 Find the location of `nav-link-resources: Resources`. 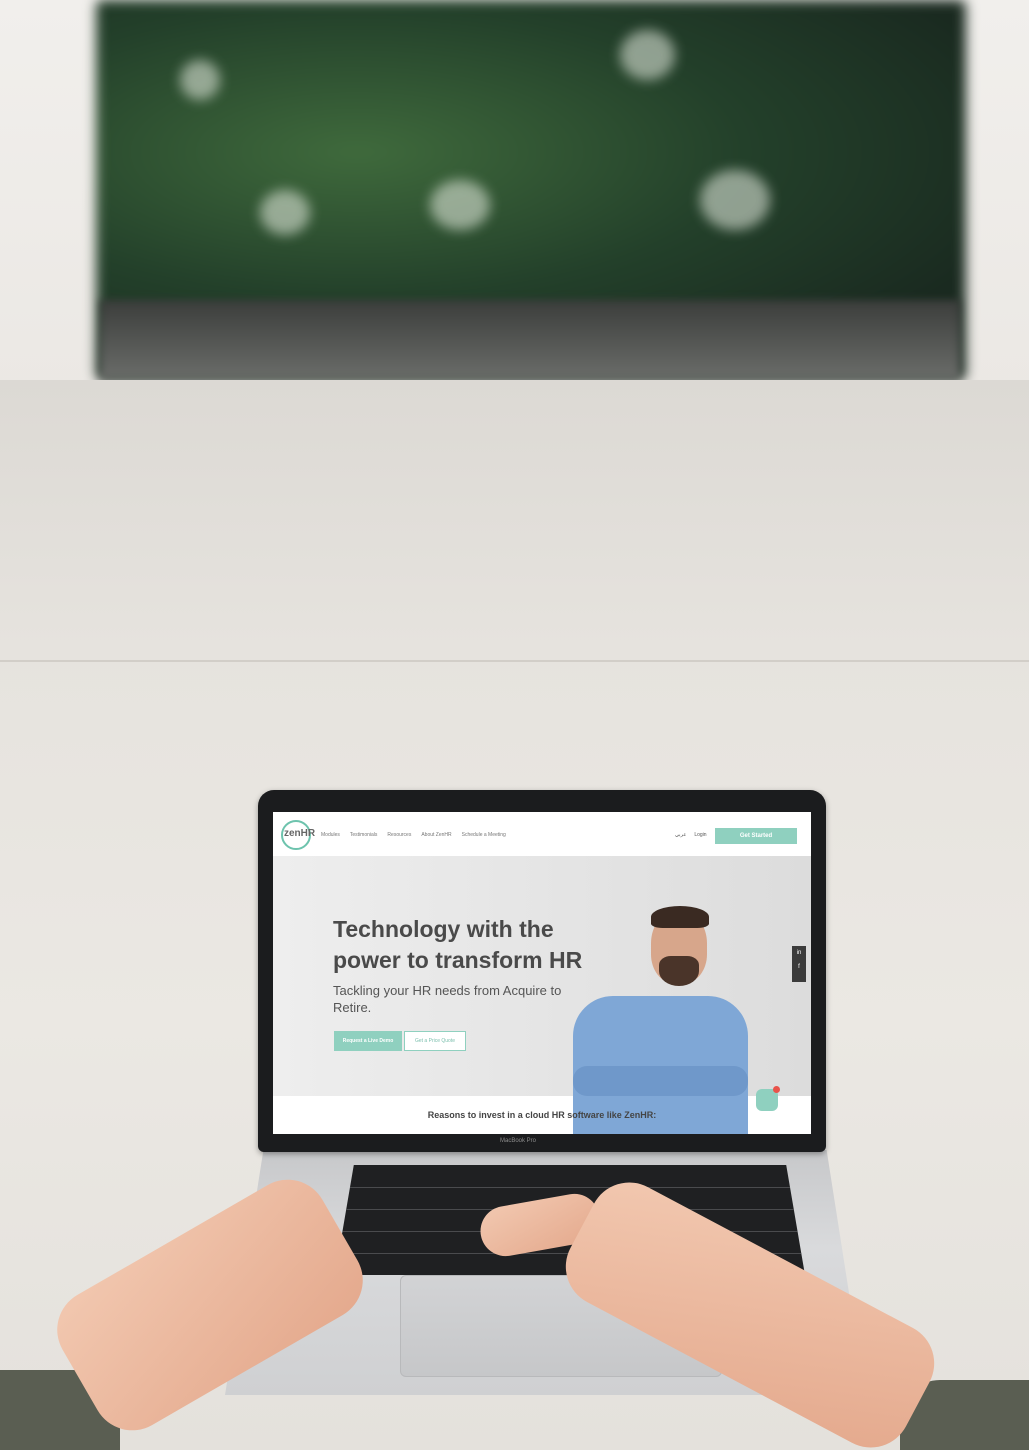

nav-link-resources: Resources is located at coordinates (399, 835).